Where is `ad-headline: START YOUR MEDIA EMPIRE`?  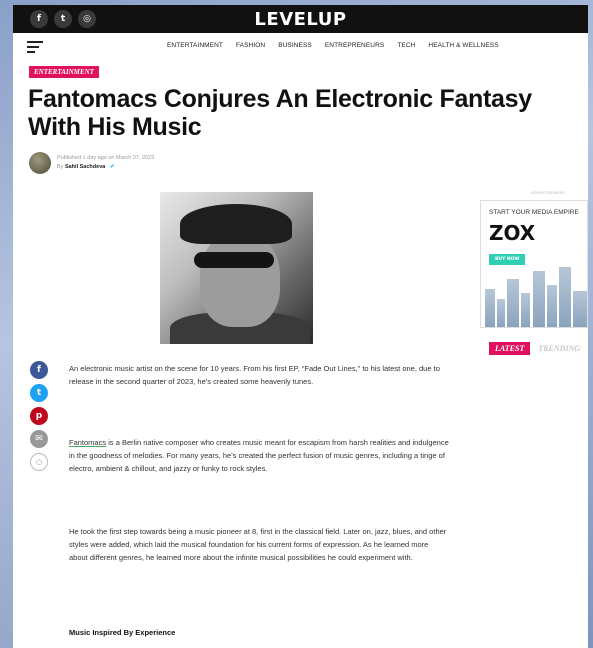 ad-headline: START YOUR MEDIA EMPIRE is located at coordinates (534, 212).